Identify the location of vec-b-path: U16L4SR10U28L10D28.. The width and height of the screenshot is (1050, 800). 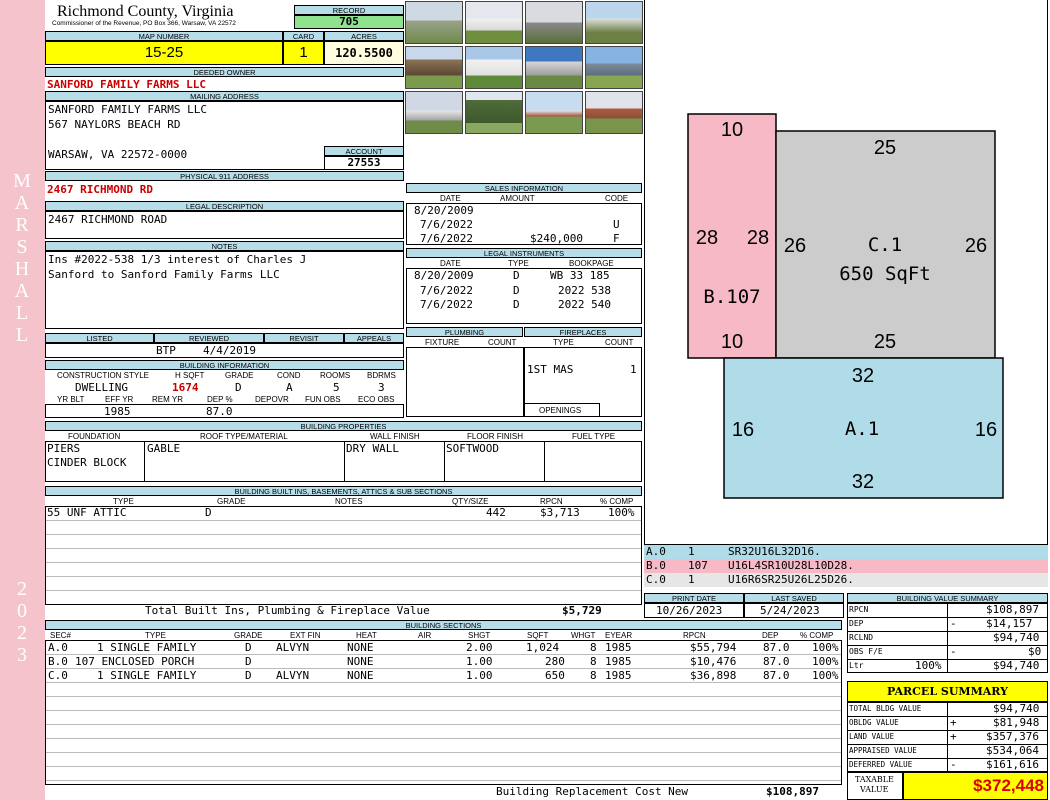
(791, 565).